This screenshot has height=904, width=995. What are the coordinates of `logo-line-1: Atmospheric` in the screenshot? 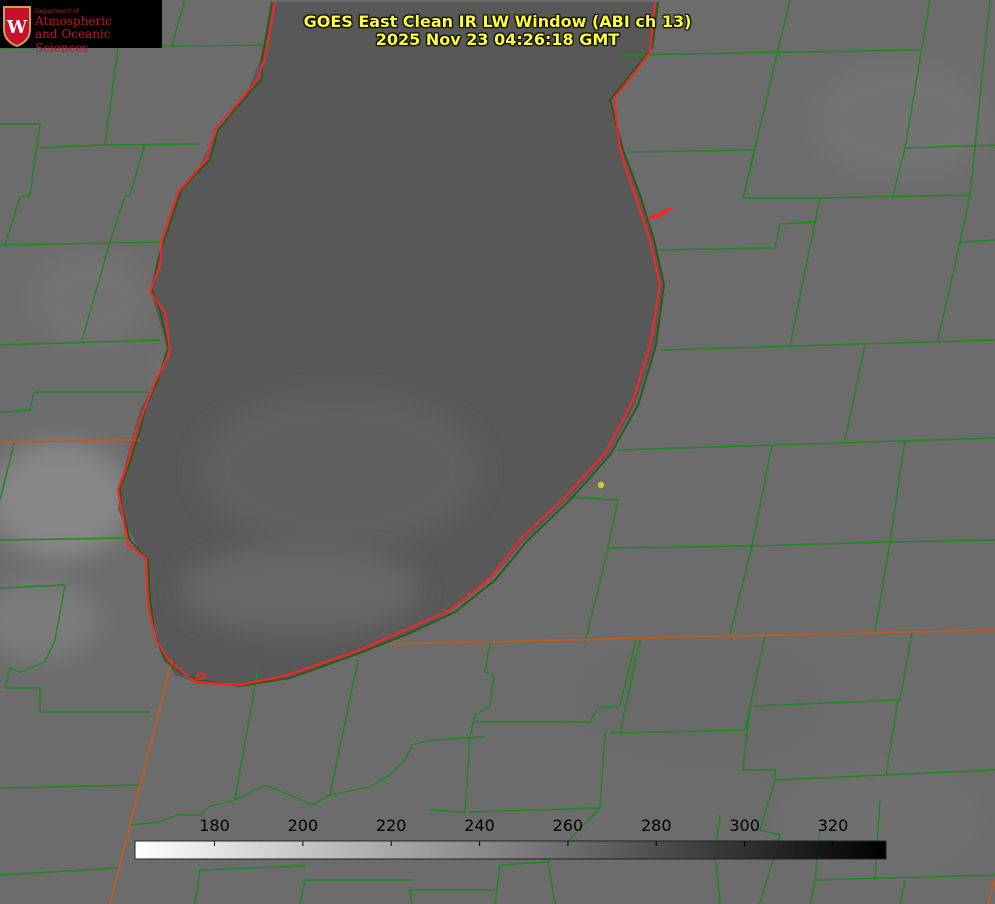 It's located at (73, 21).